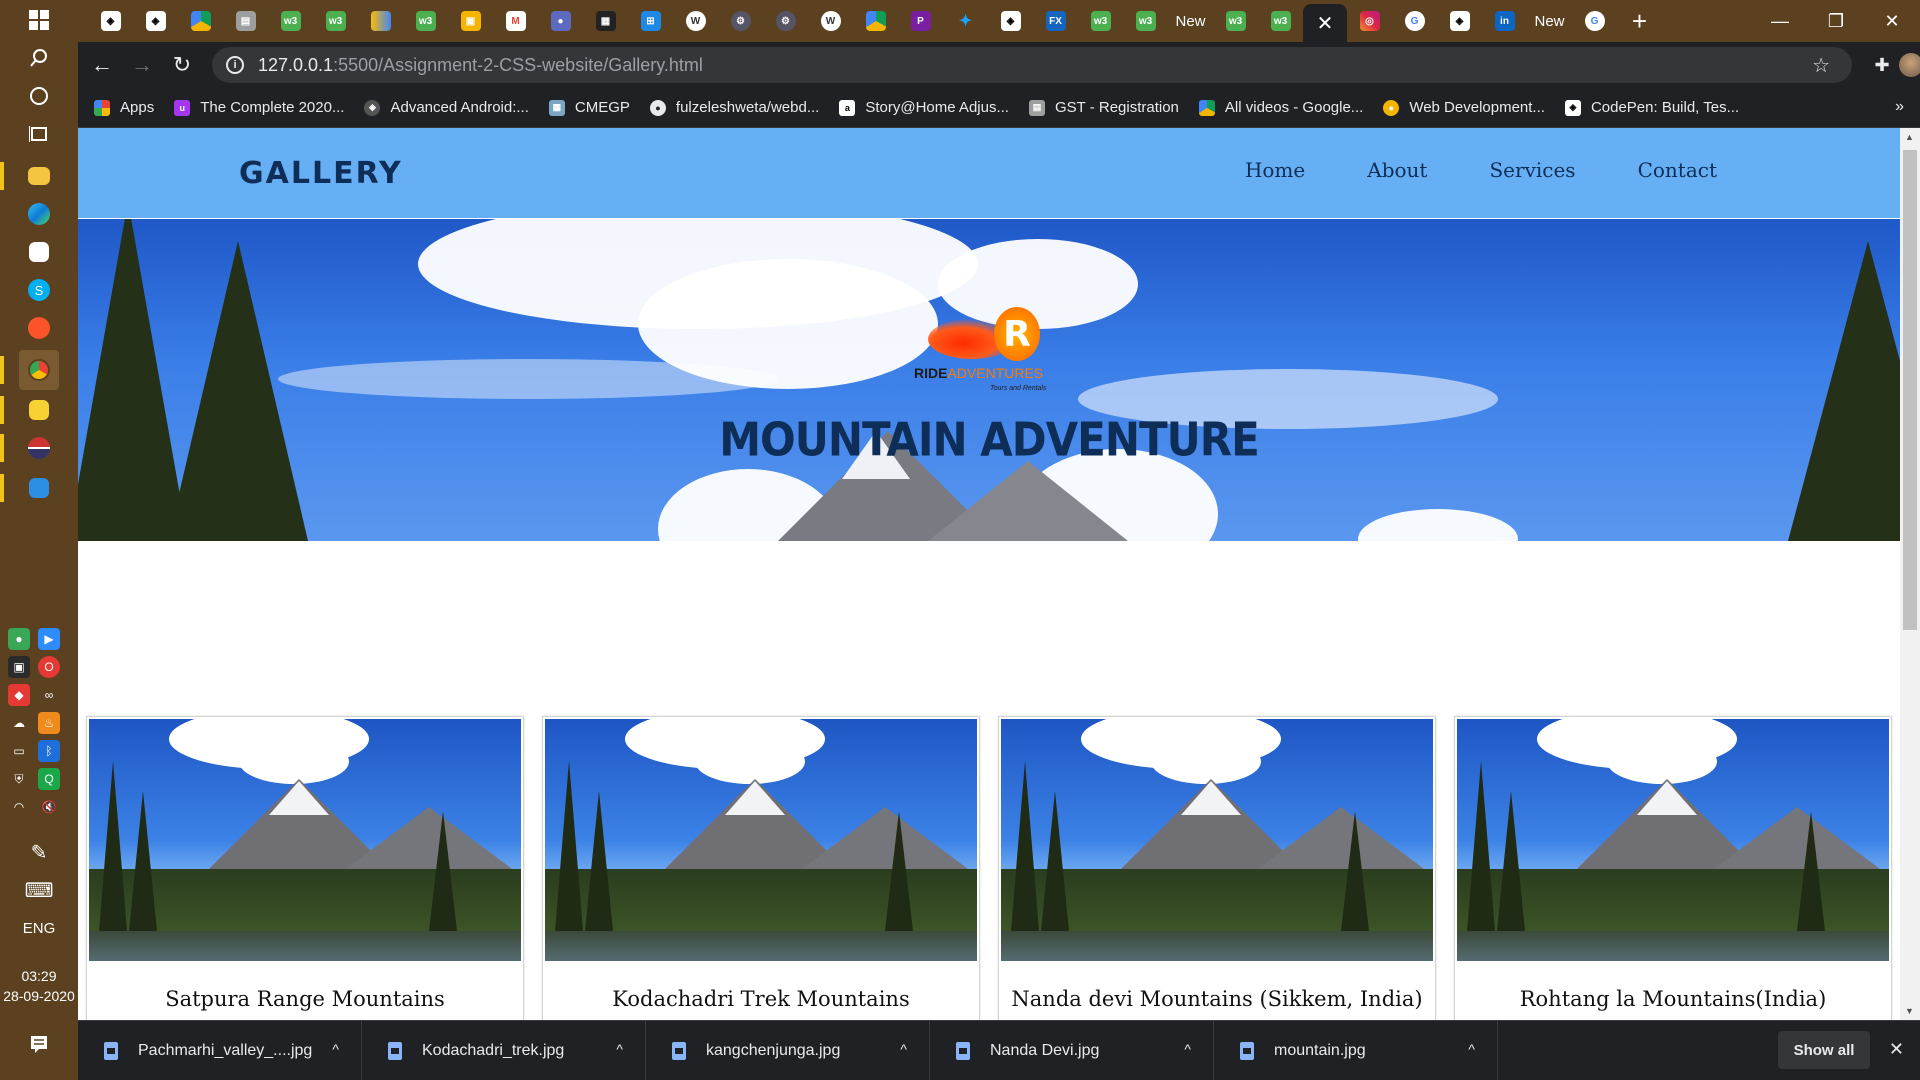 This screenshot has width=1920, height=1080. I want to click on bookmark-apps: Apps, so click(124, 107).